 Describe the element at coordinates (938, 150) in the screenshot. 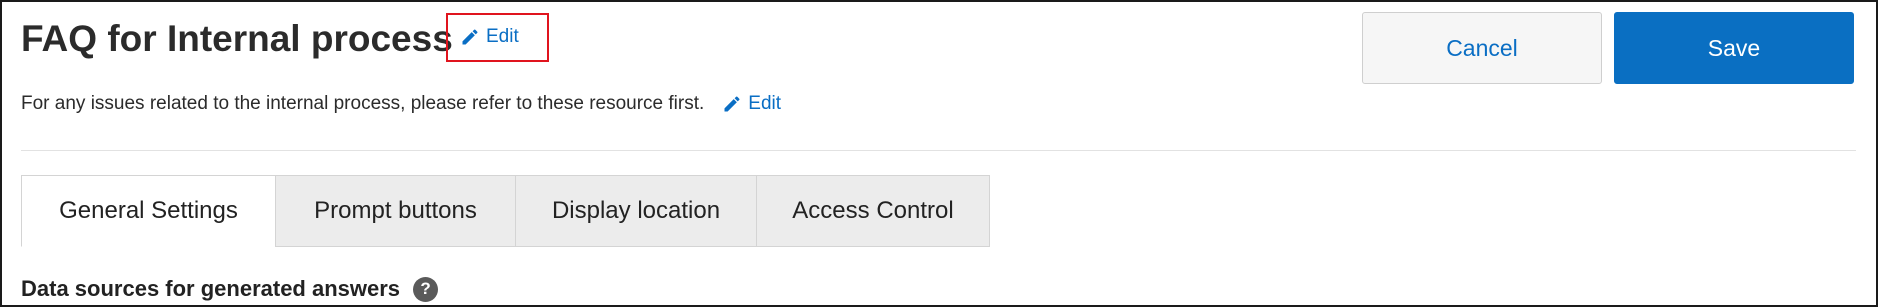

I see `header-divider` at that location.